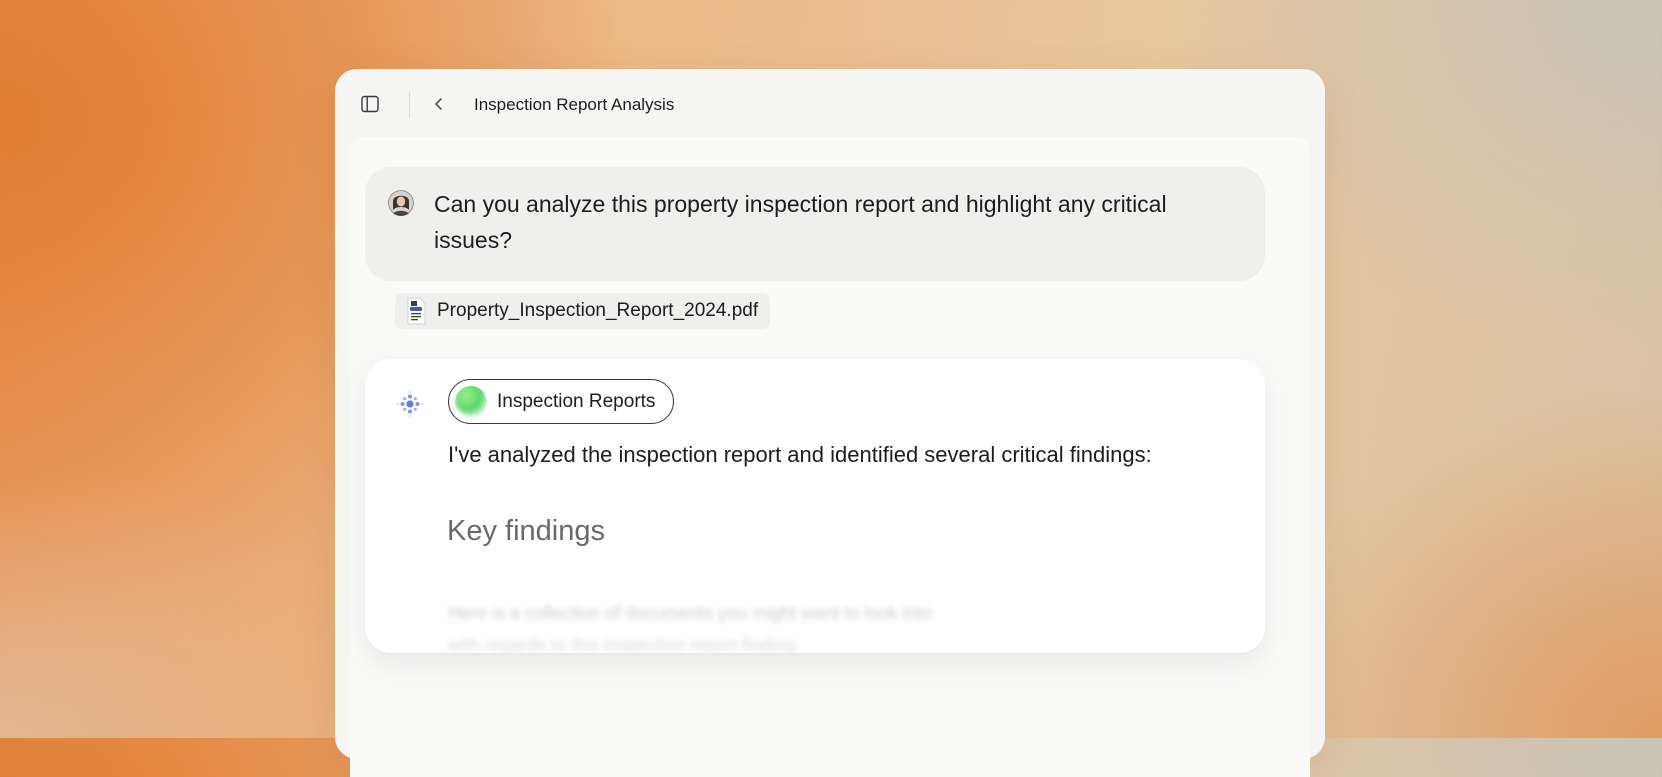  What do you see at coordinates (439, 104) in the screenshot?
I see `chevron-left-icon` at bounding box center [439, 104].